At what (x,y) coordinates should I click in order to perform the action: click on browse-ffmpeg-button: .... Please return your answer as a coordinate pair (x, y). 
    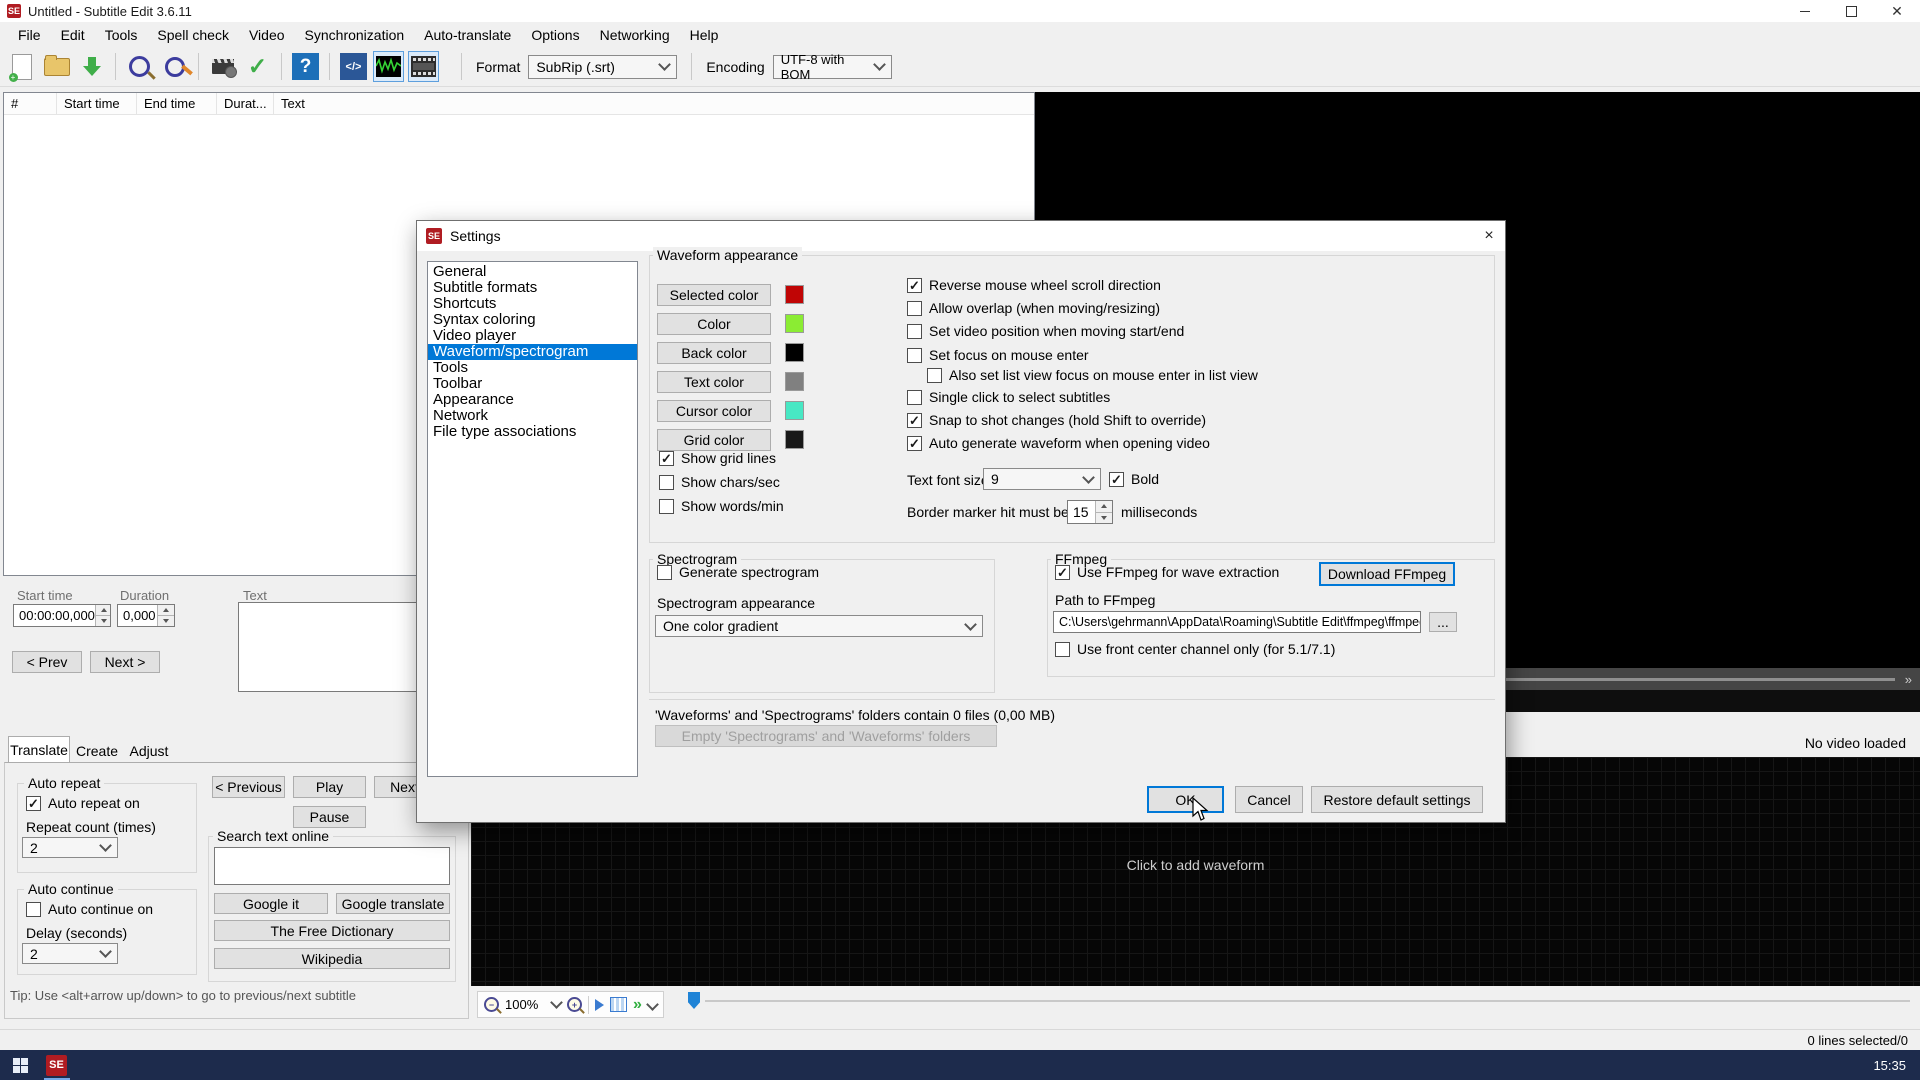
    Looking at the image, I should click on (1443, 622).